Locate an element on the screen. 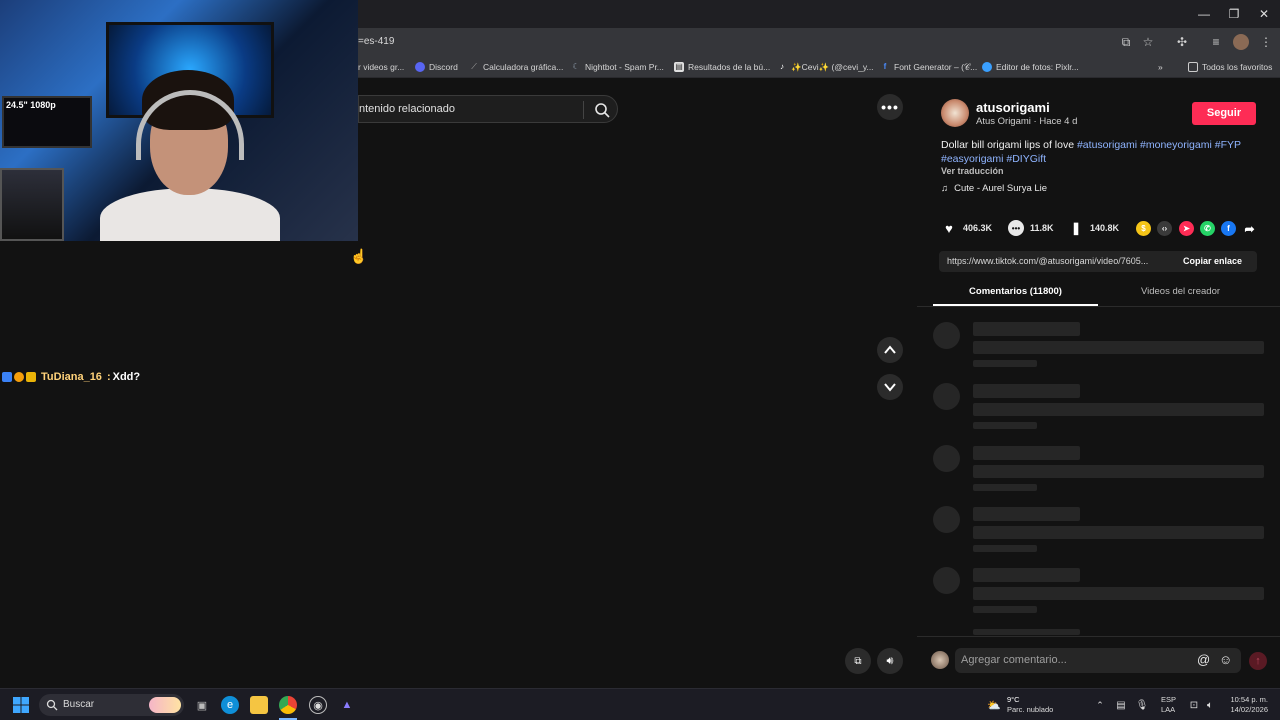 The image size is (1280, 720). send-comment-button: ↑ is located at coordinates (1258, 661).